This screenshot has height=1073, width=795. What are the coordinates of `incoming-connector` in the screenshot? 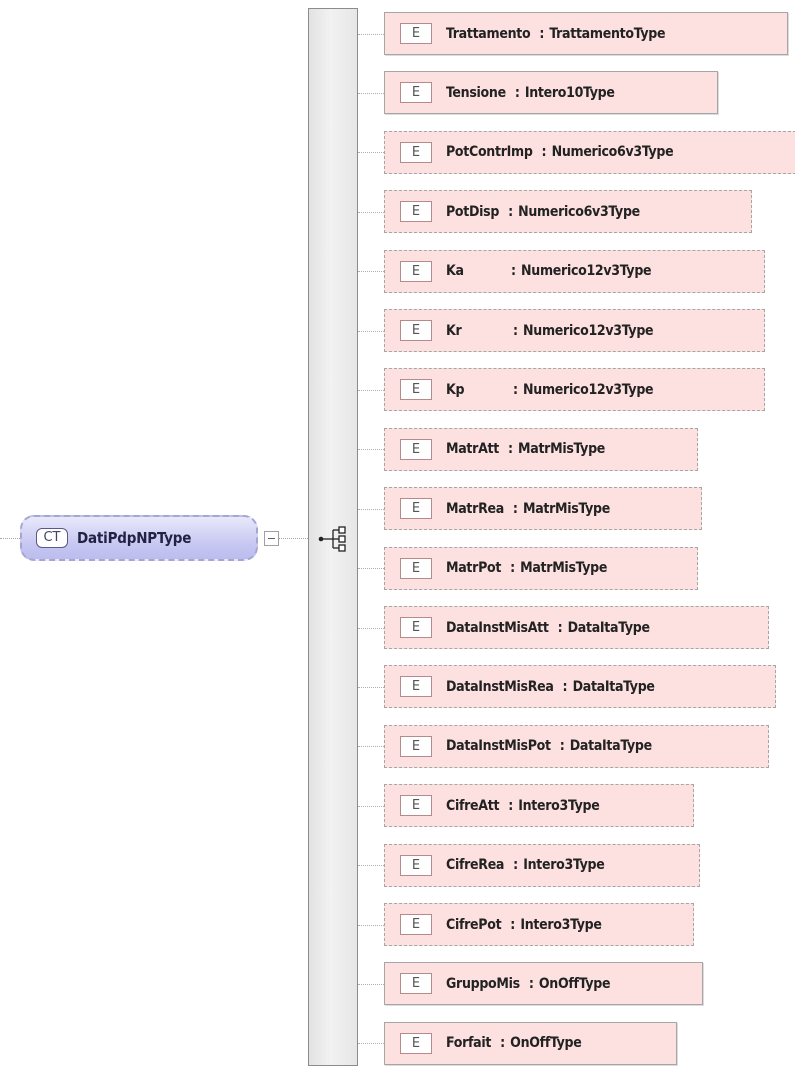 It's located at (10, 538).